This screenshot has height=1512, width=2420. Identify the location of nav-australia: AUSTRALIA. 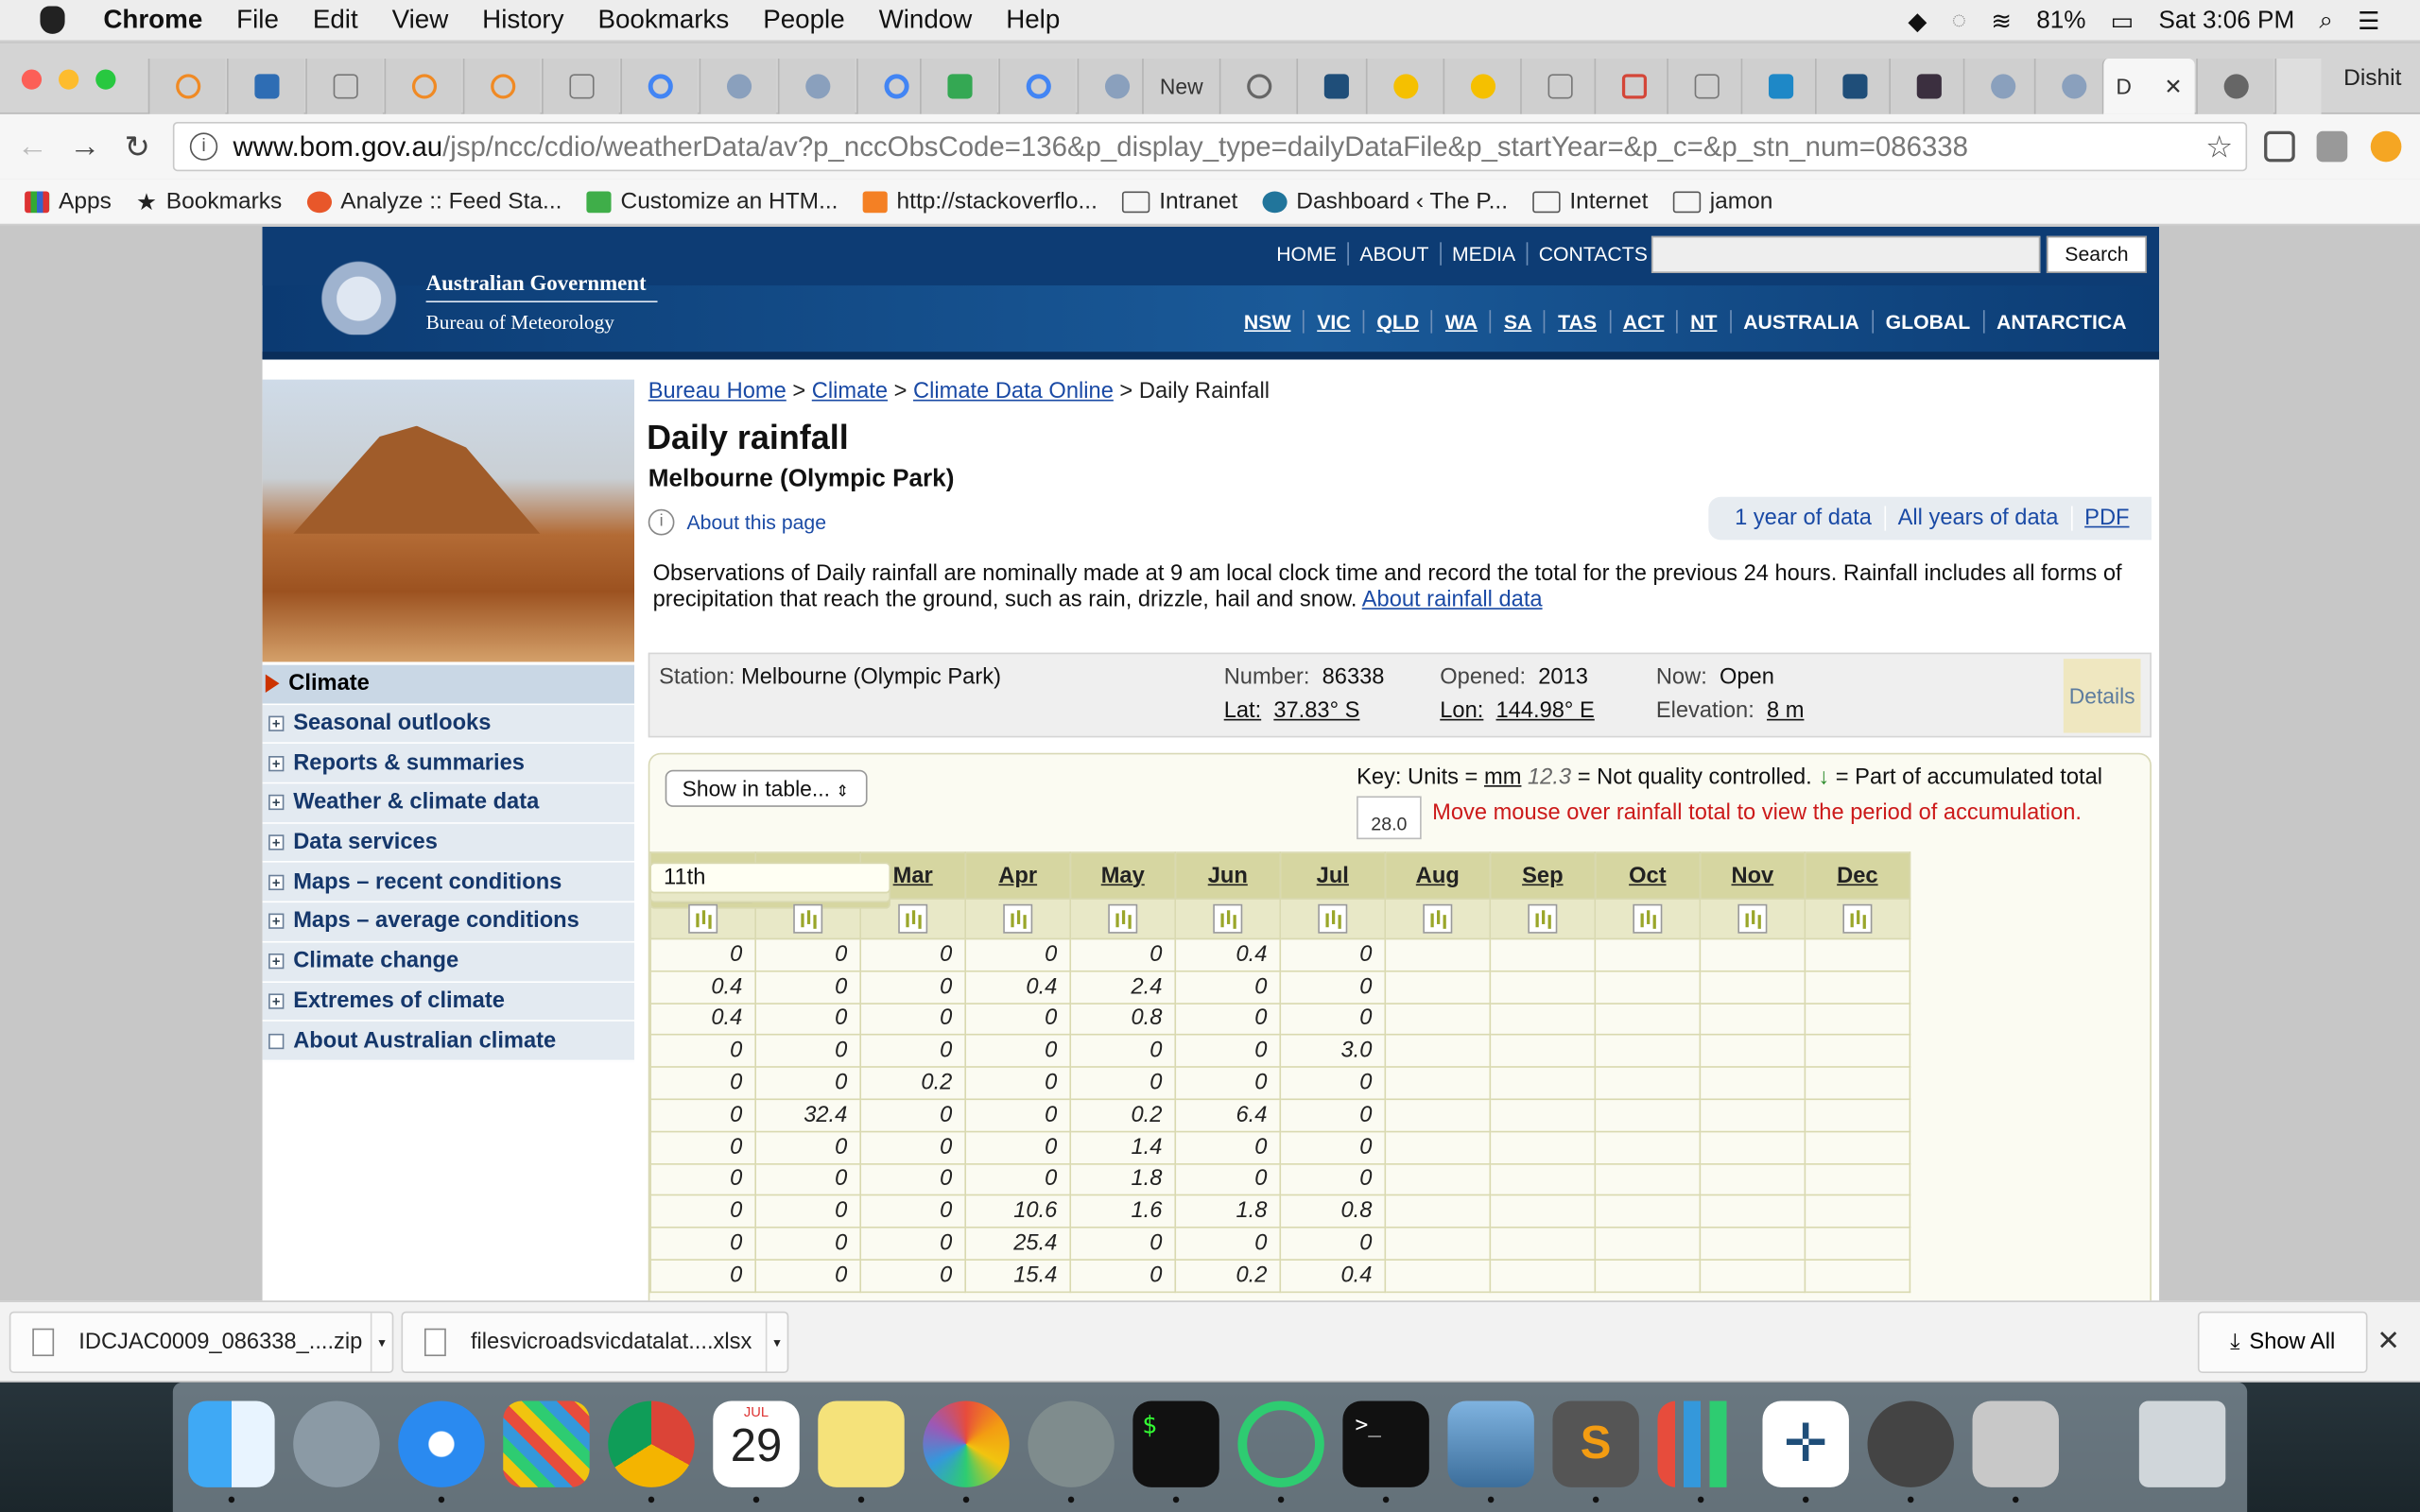
(1802, 322).